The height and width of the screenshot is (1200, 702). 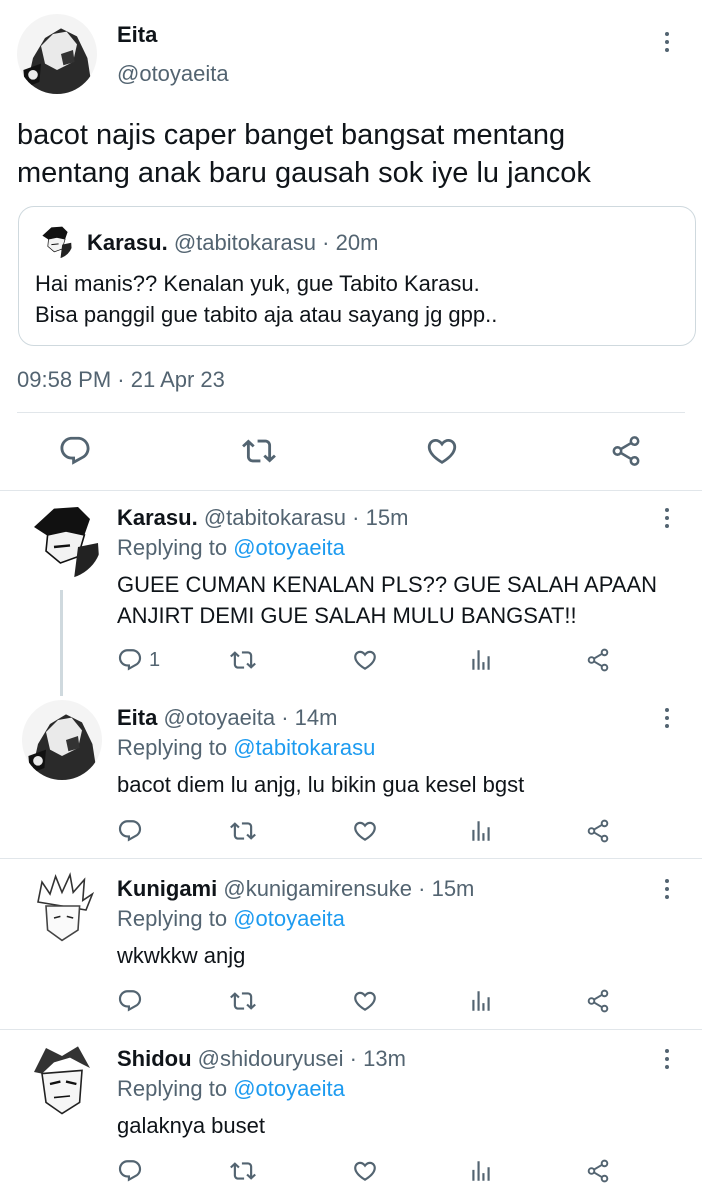 I want to click on reply-header: Shidou @shidouryusei · 13m, so click(x=261, y=1059).